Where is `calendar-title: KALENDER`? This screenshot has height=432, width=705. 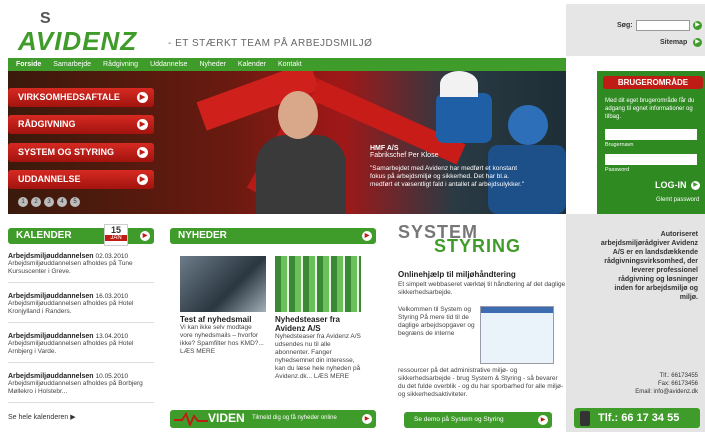
calendar-title: KALENDER is located at coordinates (44, 235).